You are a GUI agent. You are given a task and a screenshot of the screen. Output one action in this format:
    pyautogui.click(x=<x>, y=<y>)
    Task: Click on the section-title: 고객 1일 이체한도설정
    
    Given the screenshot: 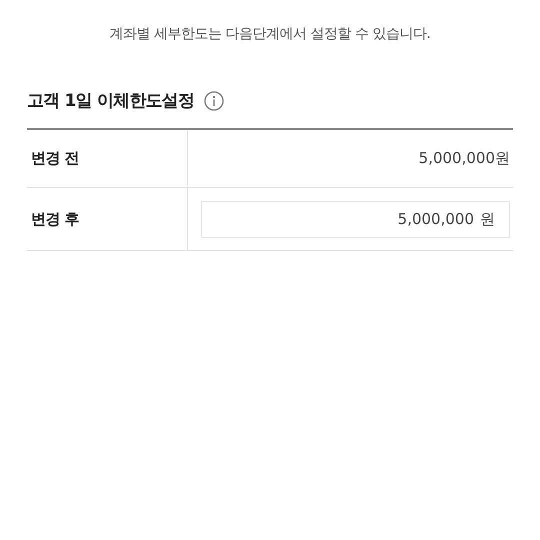 What is the action you would take?
    pyautogui.click(x=110, y=101)
    